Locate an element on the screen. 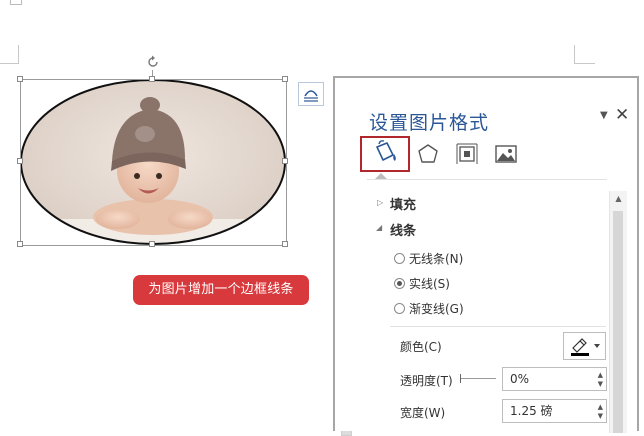  pen-color-icon is located at coordinates (585, 347).